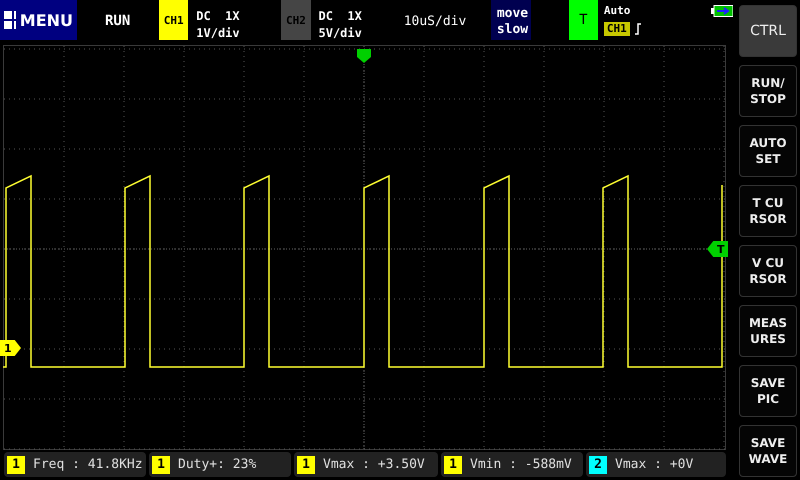 The width and height of the screenshot is (800, 480). I want to click on side-menu-button: MEAS URES, so click(768, 331).